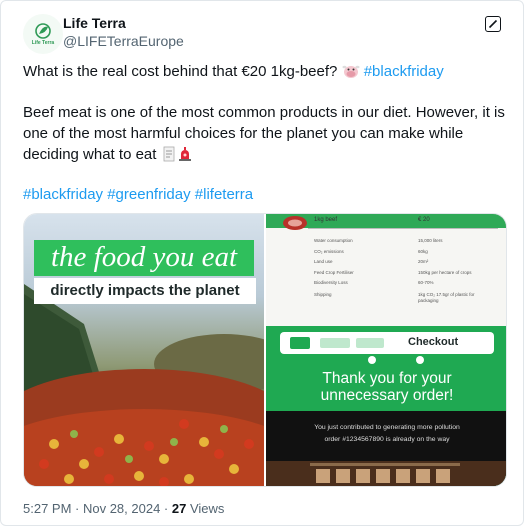 Image resolution: width=524 pixels, height=526 pixels. Describe the element at coordinates (426, 282) in the screenshot. I see `receipt-row-value: 60-70%` at that location.